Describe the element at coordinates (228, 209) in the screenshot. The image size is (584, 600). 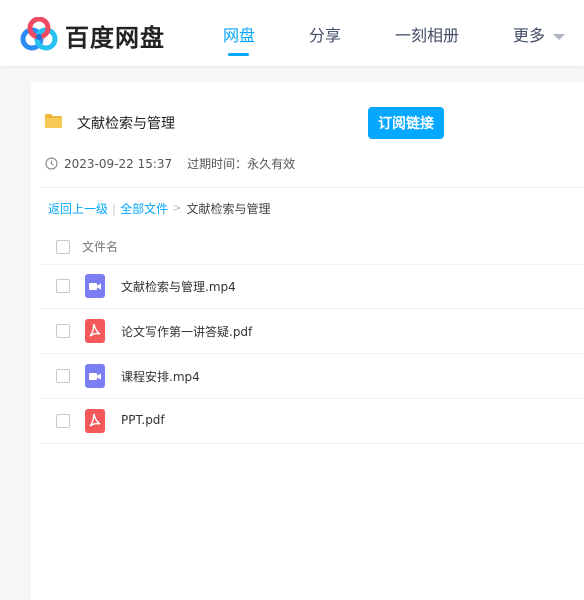
I see `breadcrumb-current: 文献检索与管理` at that location.